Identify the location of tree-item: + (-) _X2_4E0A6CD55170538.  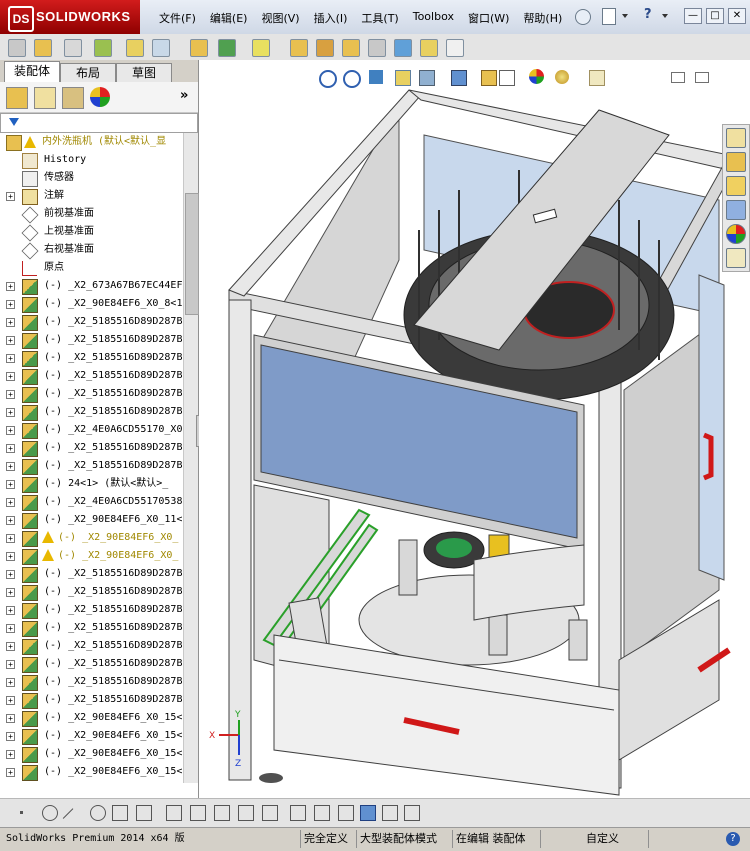
(91, 502).